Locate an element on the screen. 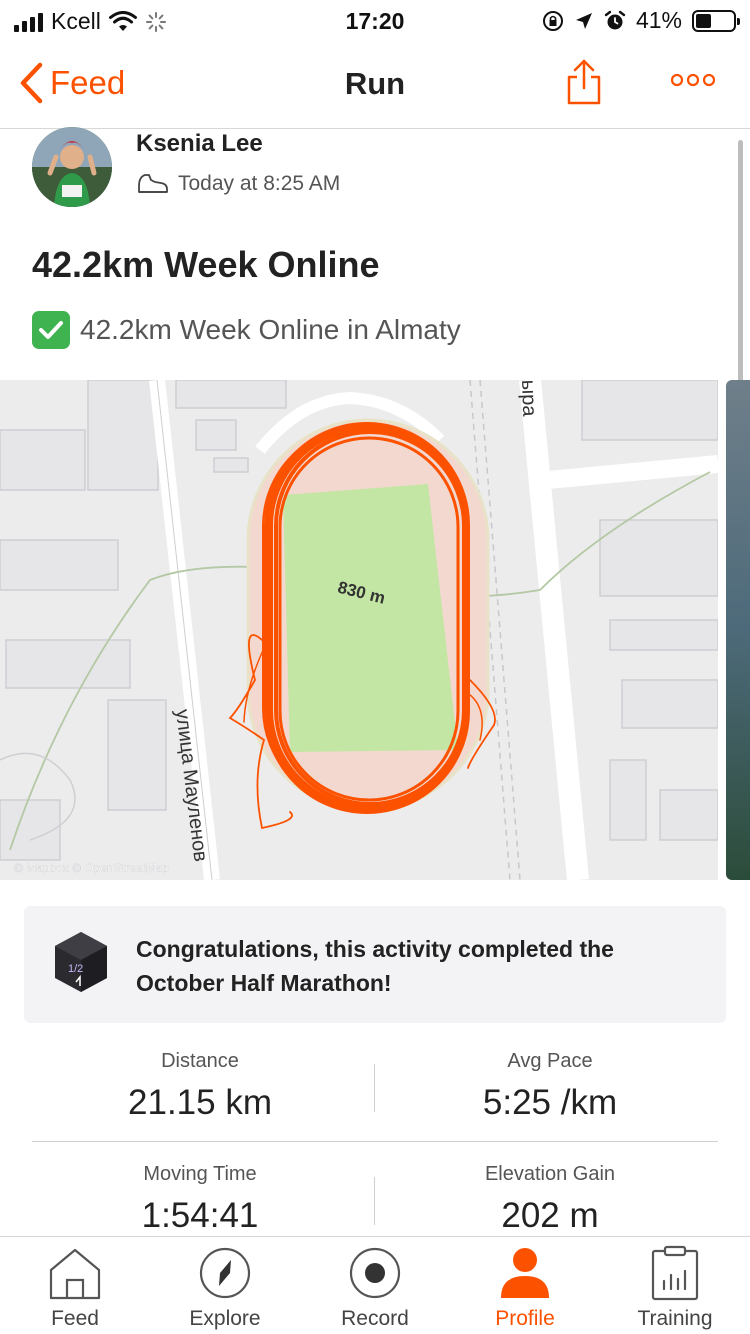 The width and height of the screenshot is (750, 1334). tab-profile: Profile is located at coordinates (525, 1285).